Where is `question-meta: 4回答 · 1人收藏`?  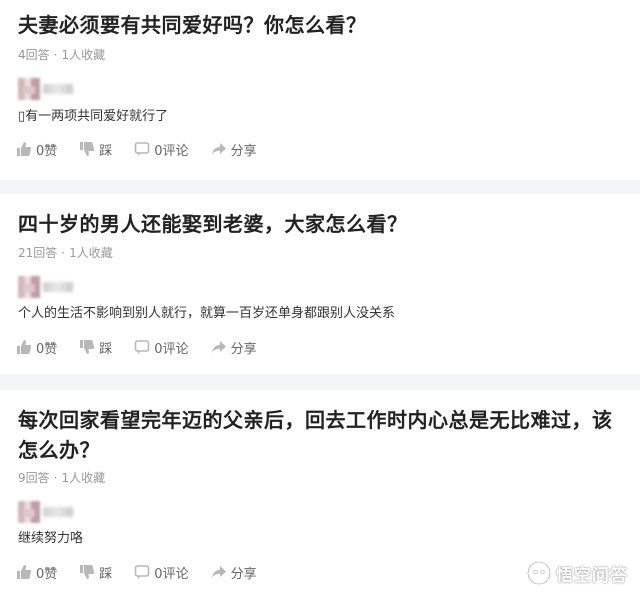
question-meta: 4回答 · 1人收藏 is located at coordinates (61, 55).